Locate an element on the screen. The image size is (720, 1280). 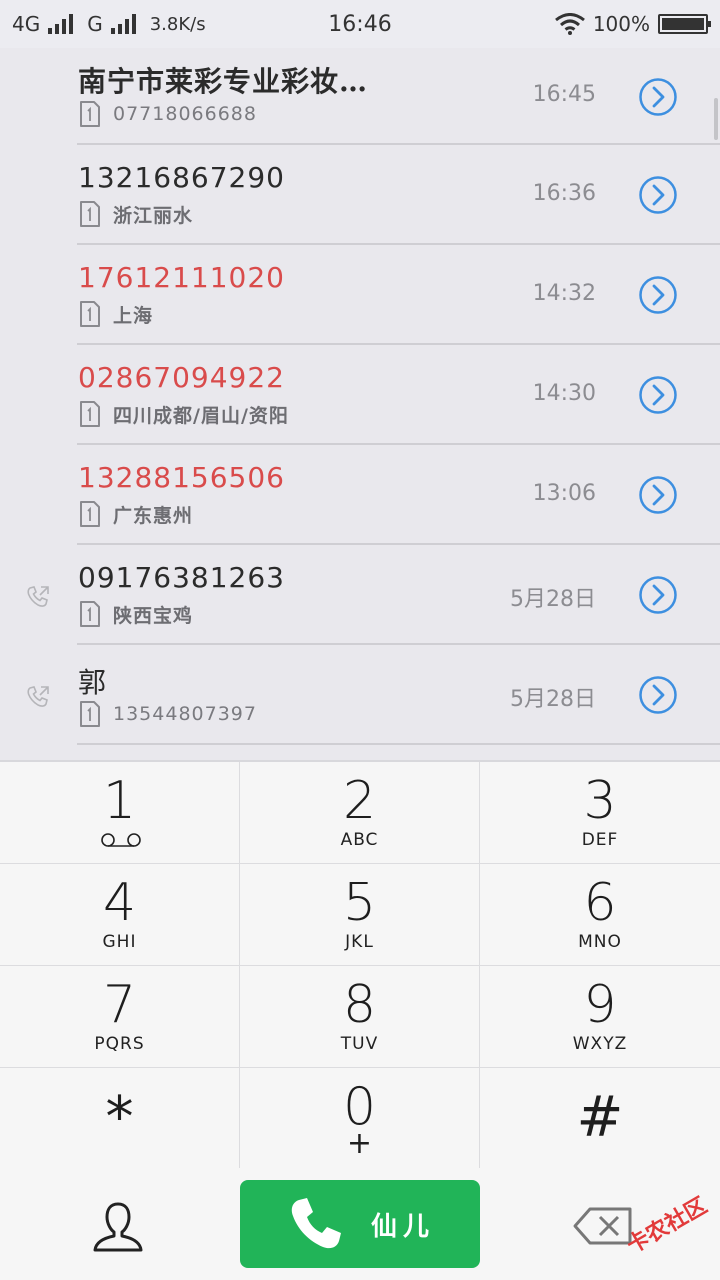
call-log-row: 17612111020 上海 14:32 is located at coordinates (360, 295).